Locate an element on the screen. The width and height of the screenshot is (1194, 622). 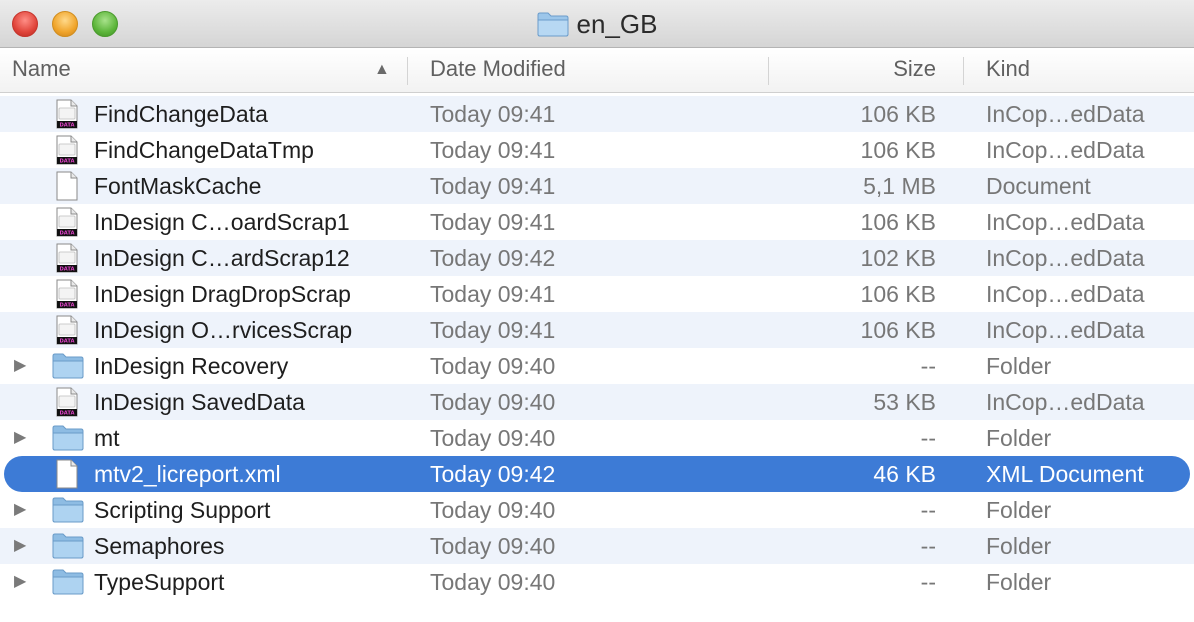
file-name: FindChangeDataTmp is located at coordinates (204, 150).